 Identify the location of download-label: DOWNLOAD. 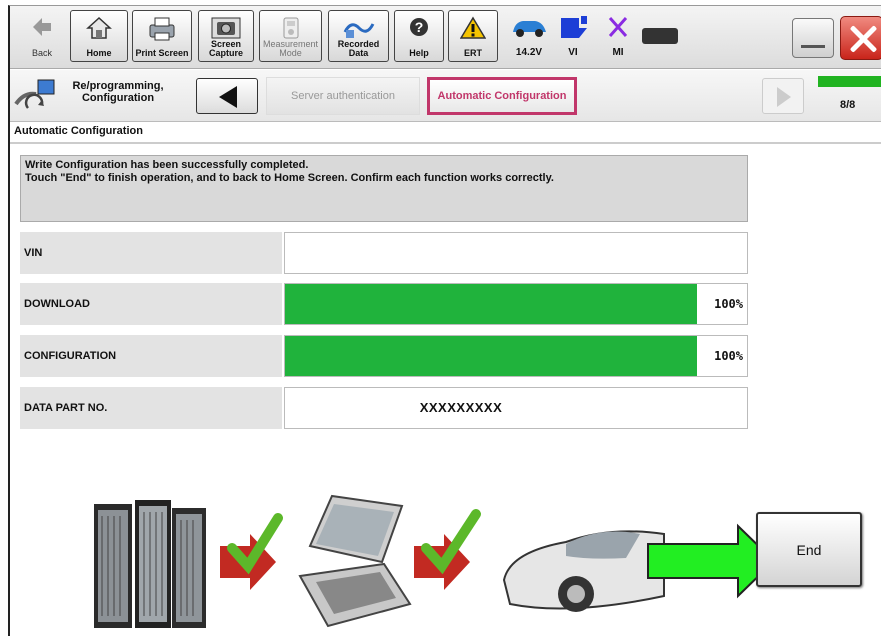
(151, 304).